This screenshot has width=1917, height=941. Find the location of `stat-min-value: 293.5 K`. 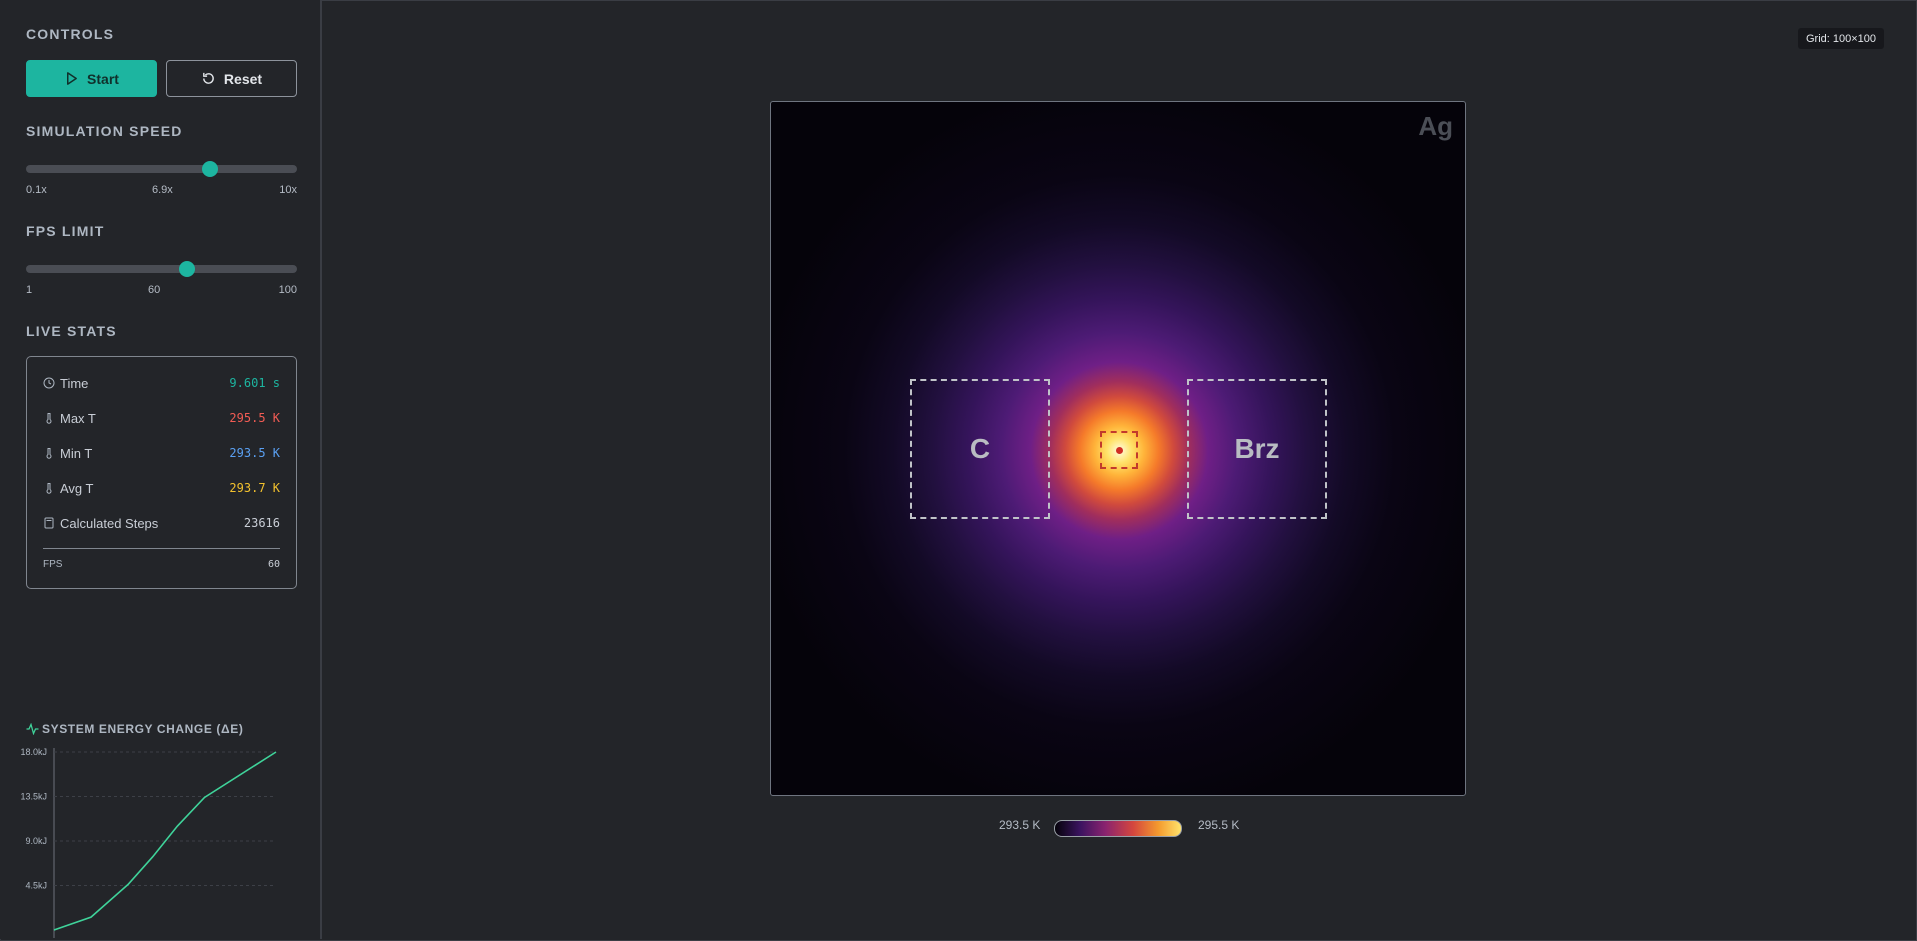

stat-min-value: 293.5 K is located at coordinates (254, 453).